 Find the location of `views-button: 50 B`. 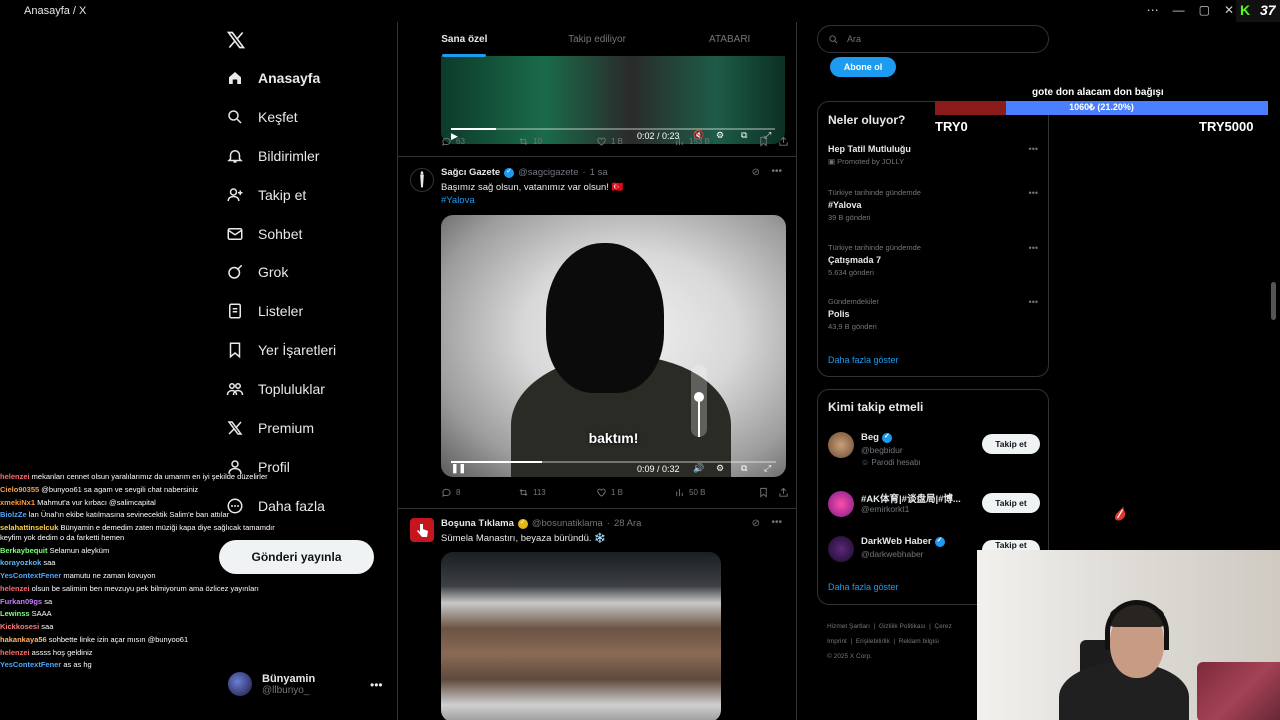

views-button: 50 B is located at coordinates (716, 492).